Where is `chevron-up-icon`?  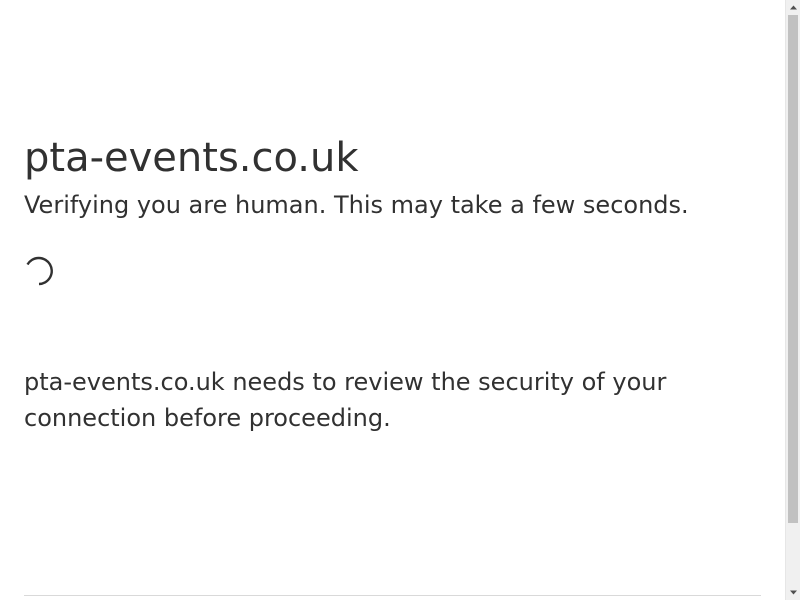
chevron-up-icon is located at coordinates (793, 7).